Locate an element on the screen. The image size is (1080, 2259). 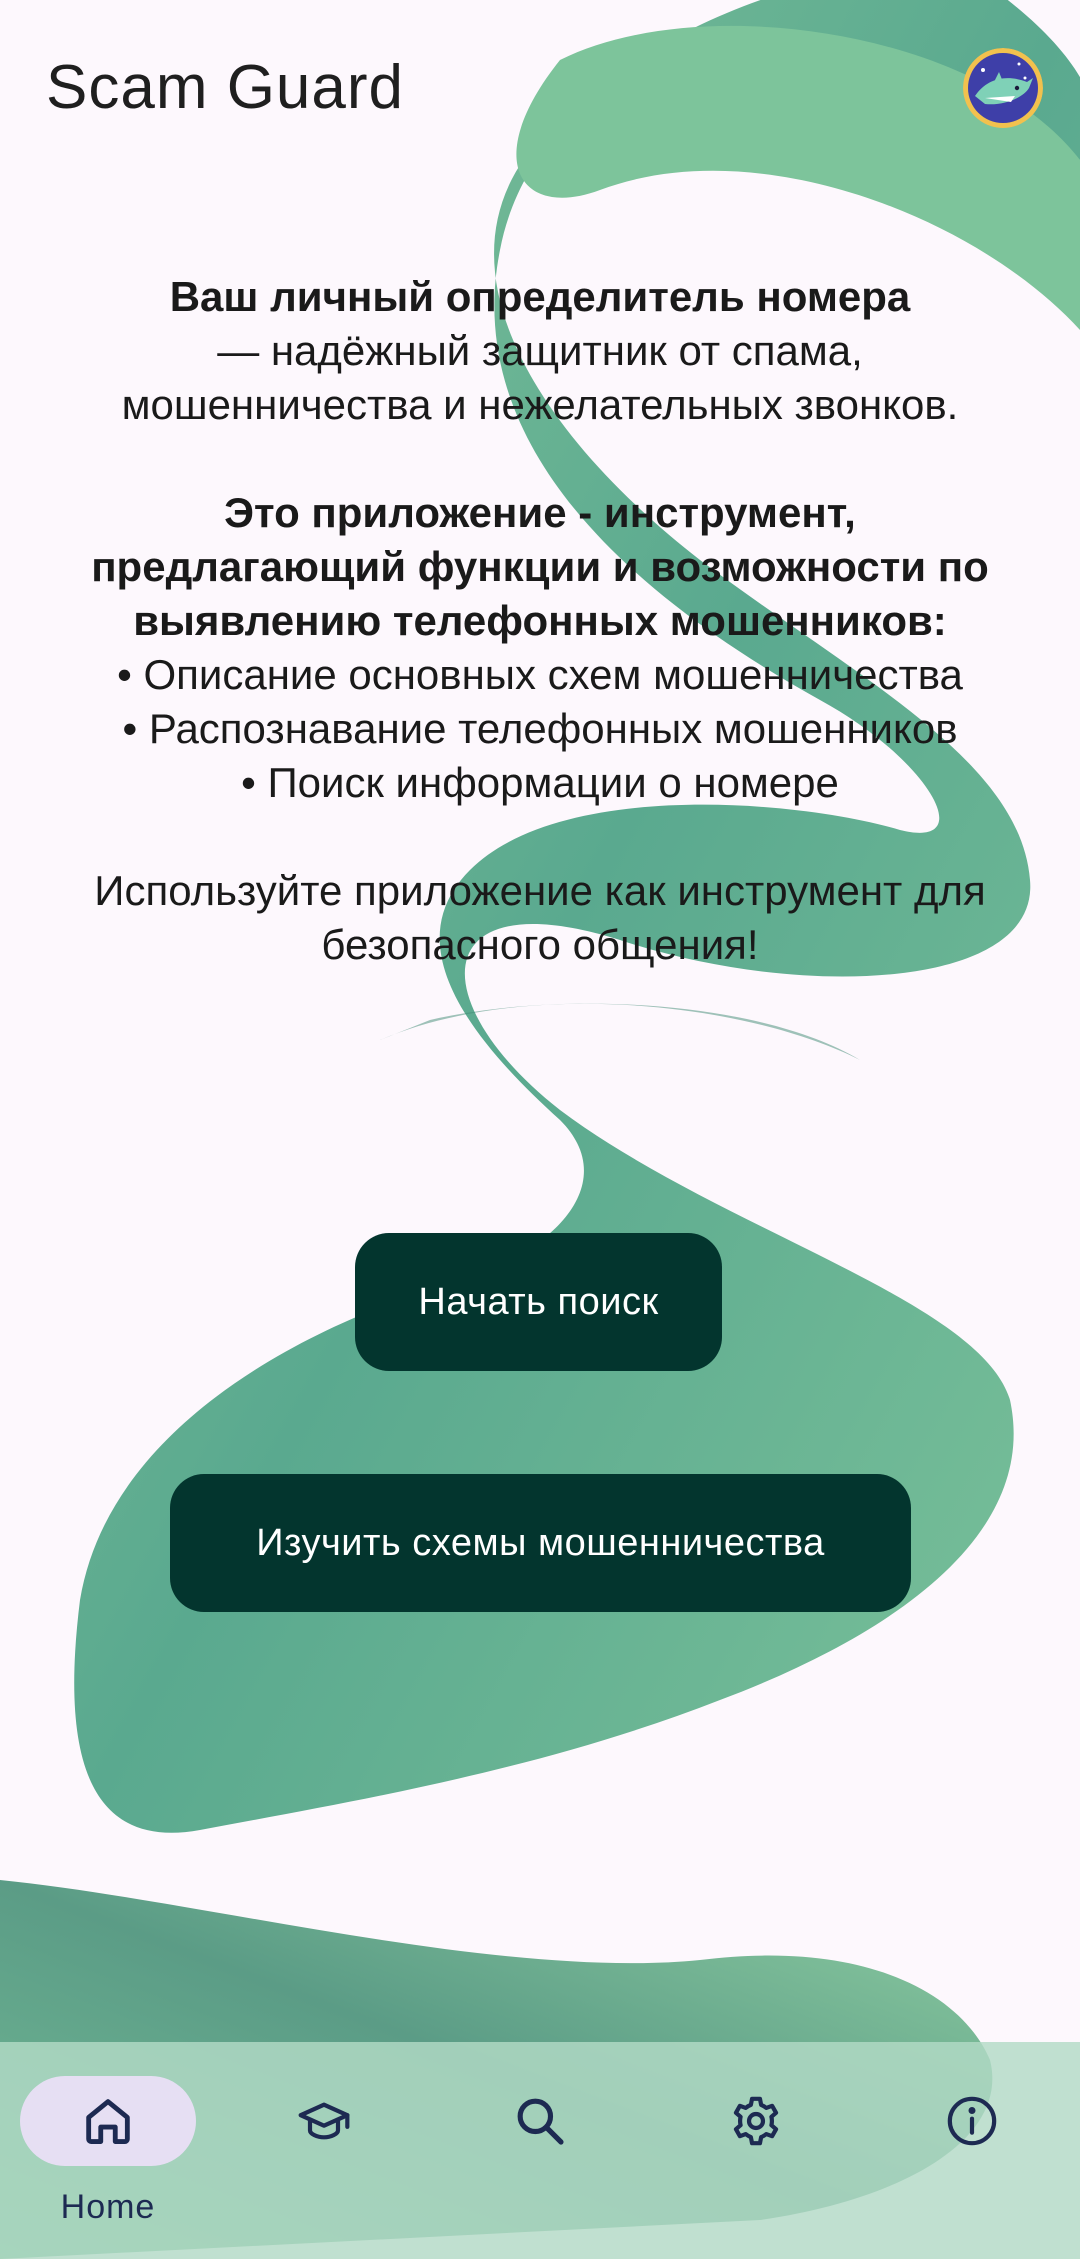
shark-logo-icon is located at coordinates (1003, 88).